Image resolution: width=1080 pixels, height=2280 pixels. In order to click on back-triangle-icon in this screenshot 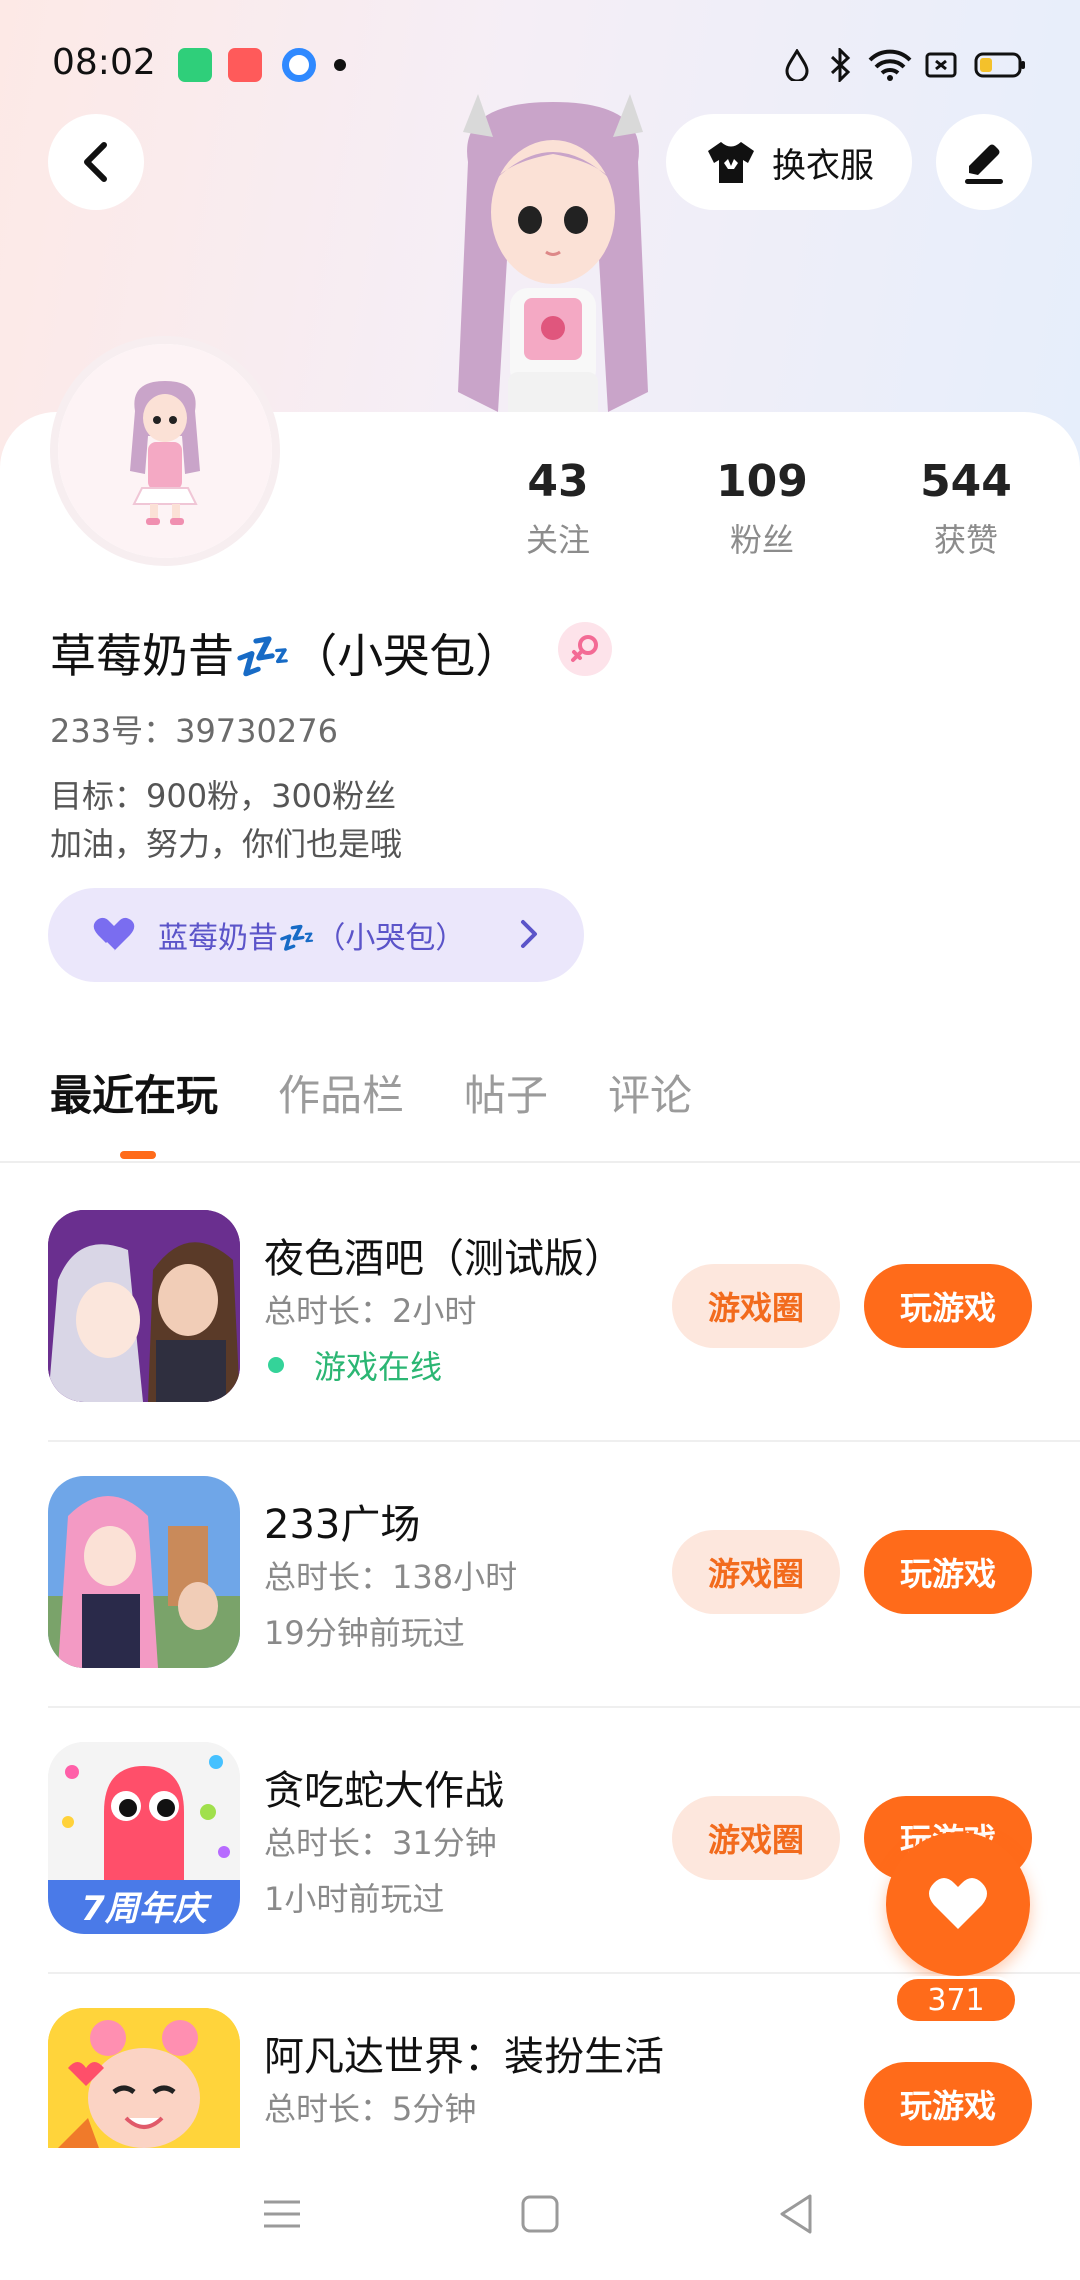, I will do `click(796, 2214)`.